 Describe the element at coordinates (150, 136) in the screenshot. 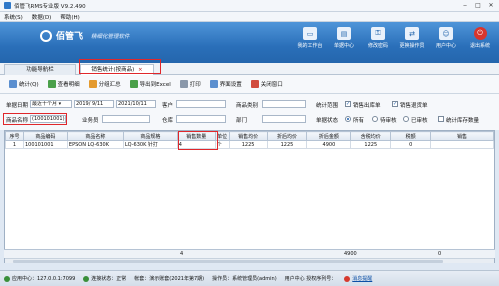

I see `col-header: 商品规格` at that location.